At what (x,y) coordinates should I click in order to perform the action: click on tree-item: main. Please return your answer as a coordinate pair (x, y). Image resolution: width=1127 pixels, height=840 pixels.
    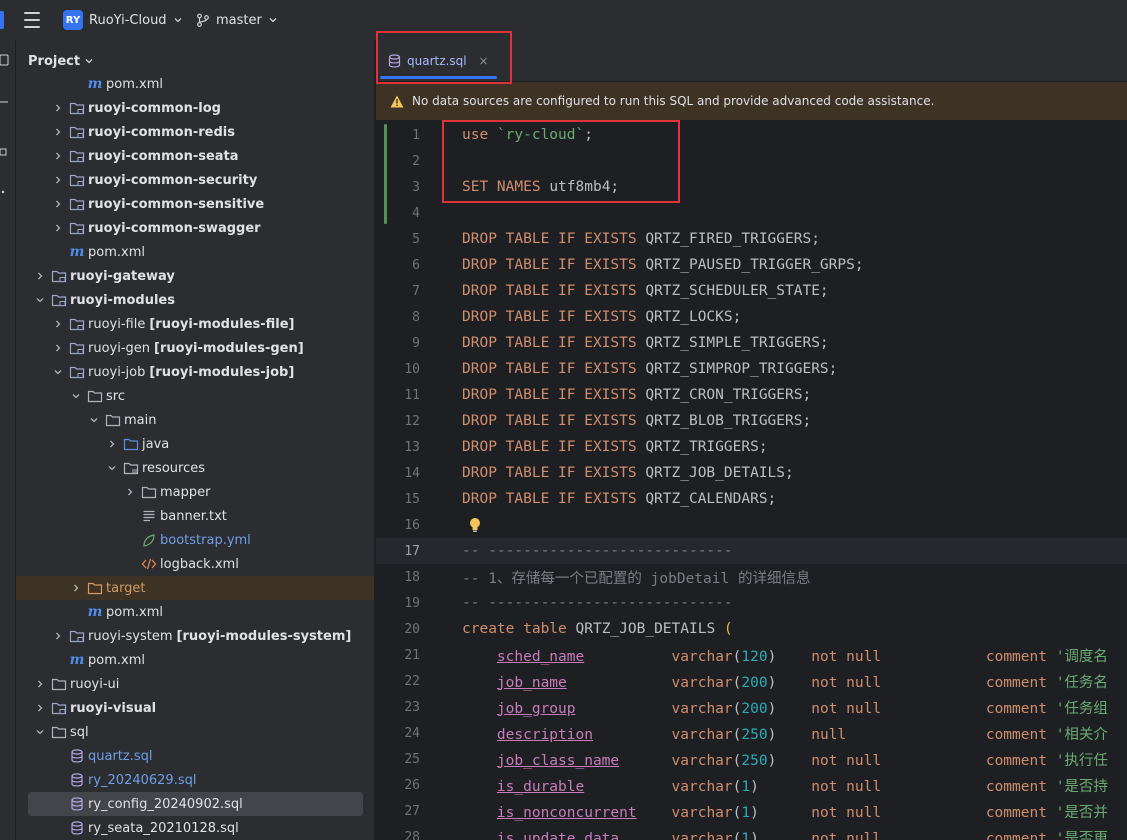
    Looking at the image, I should click on (191, 420).